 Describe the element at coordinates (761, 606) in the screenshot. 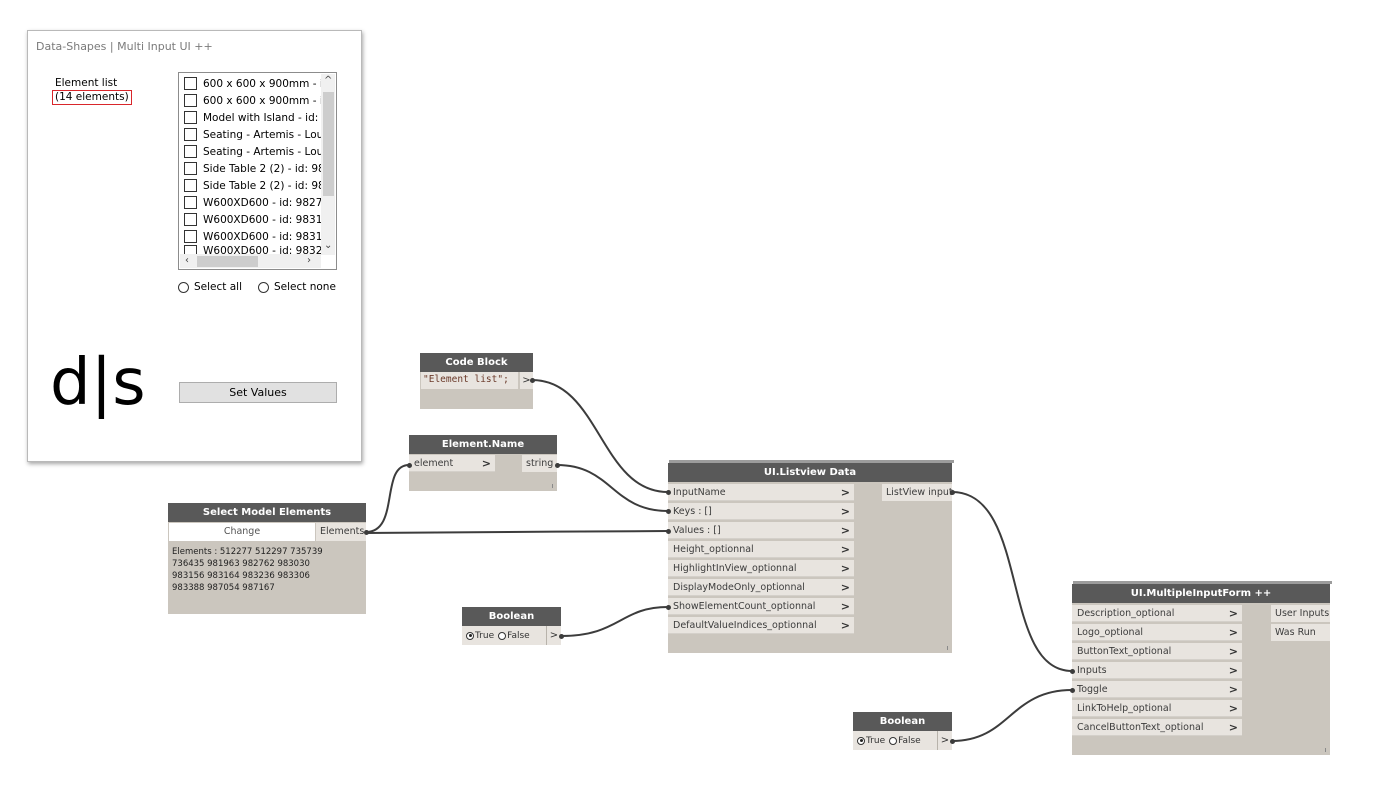

I see `input-port-showcount: ShowElementCount_optionnal >` at that location.